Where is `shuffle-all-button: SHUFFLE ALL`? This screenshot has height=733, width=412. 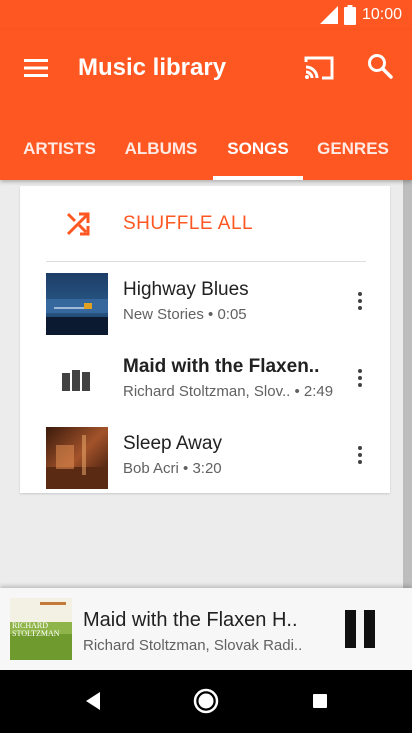 shuffle-all-button: SHUFFLE ALL is located at coordinates (205, 224).